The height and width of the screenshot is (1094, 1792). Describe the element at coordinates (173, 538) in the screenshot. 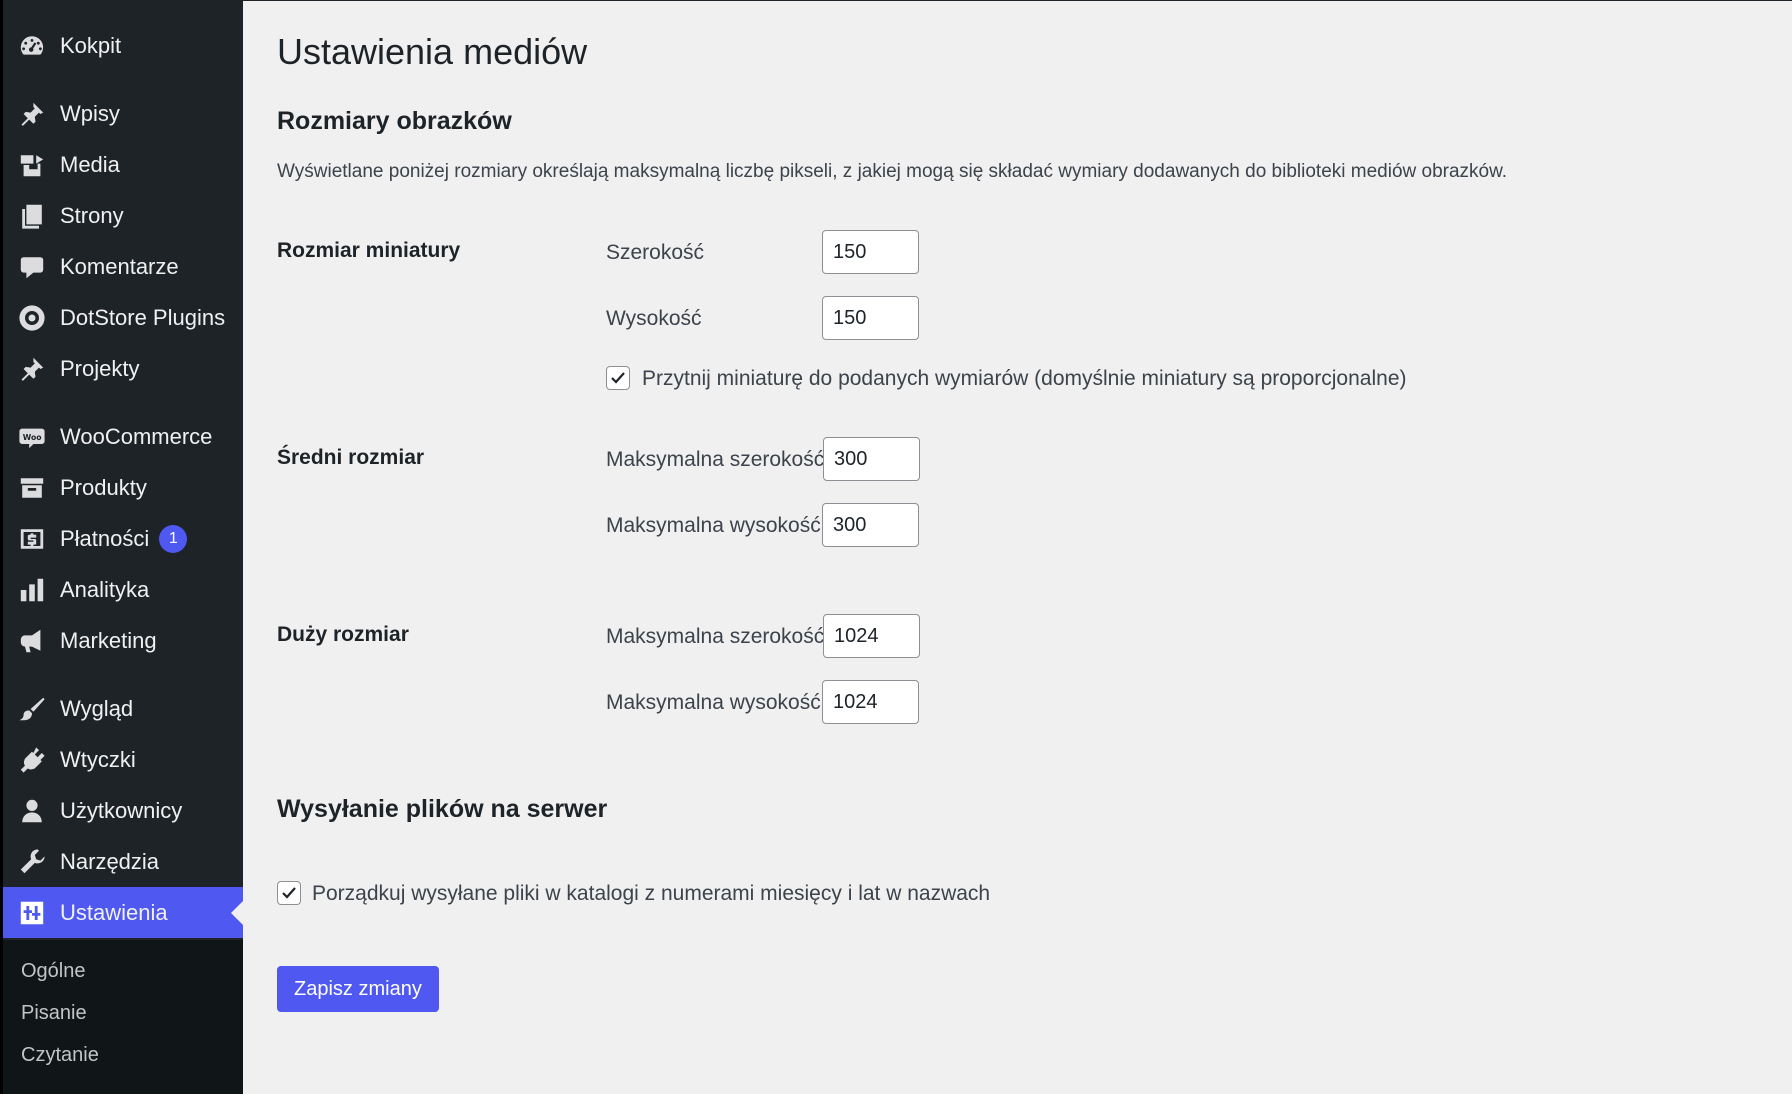

I see `notification-badge: 1` at that location.